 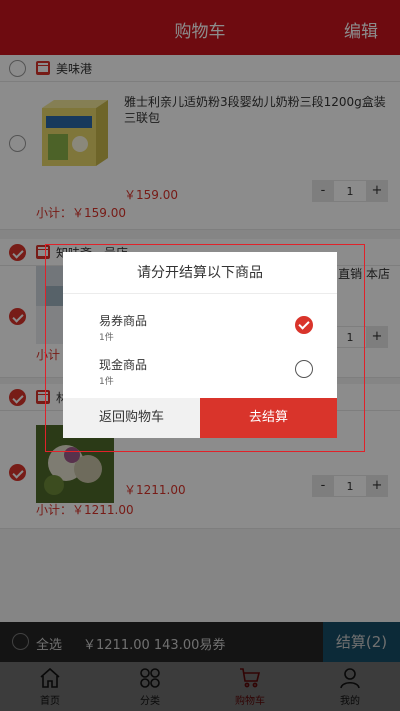 I want to click on option-name: 现金商品, so click(x=123, y=365).